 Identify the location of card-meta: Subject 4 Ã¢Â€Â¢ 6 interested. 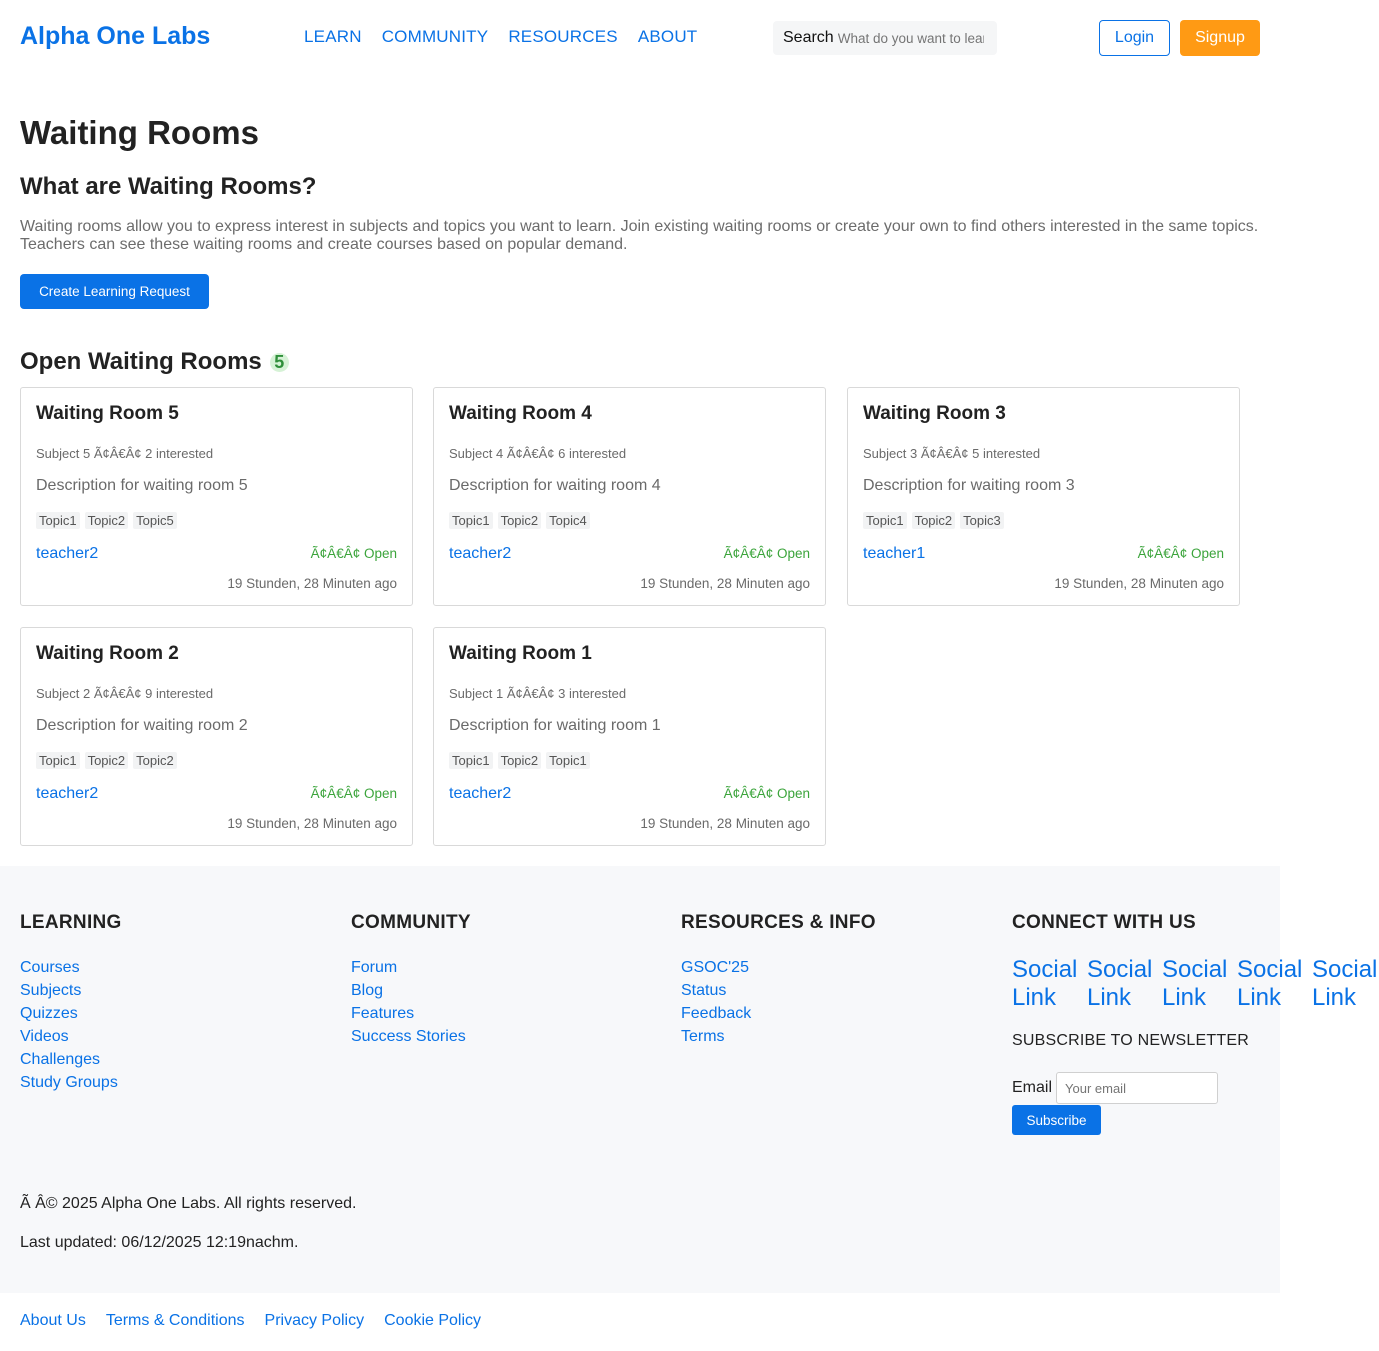
(538, 453).